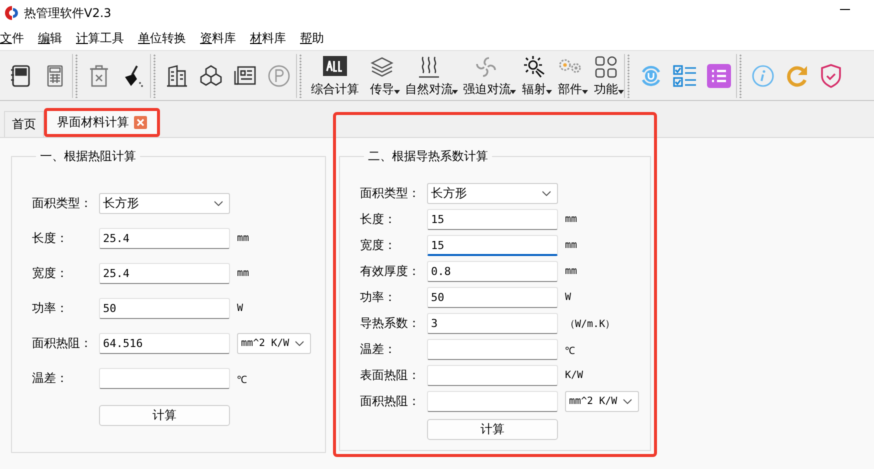 Image resolution: width=874 pixels, height=469 pixels. What do you see at coordinates (12, 38) in the screenshot?
I see `menu-item: 文件` at bounding box center [12, 38].